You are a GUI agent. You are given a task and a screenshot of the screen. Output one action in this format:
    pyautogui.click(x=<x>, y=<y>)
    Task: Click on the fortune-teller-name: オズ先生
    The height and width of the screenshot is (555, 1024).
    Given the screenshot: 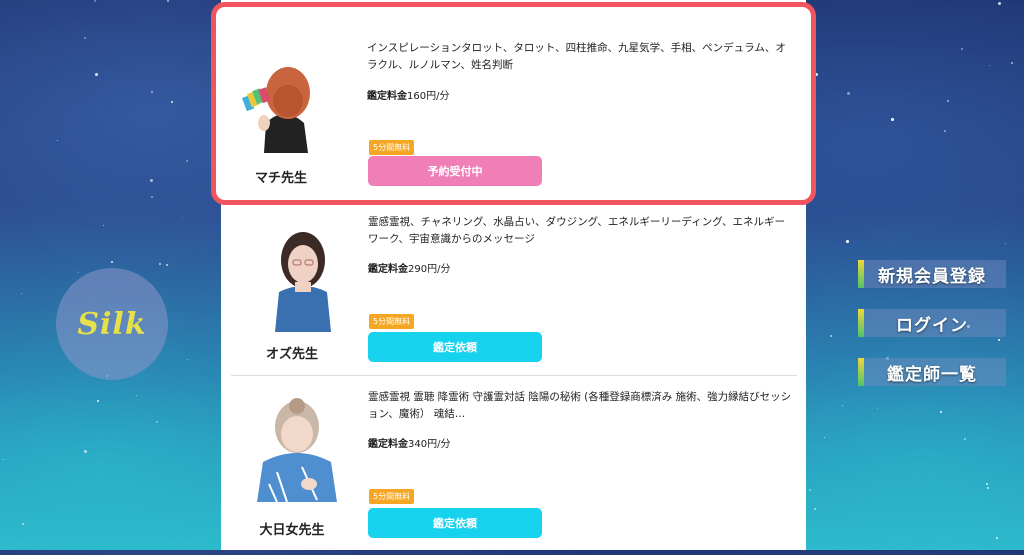 What is the action you would take?
    pyautogui.click(x=292, y=352)
    